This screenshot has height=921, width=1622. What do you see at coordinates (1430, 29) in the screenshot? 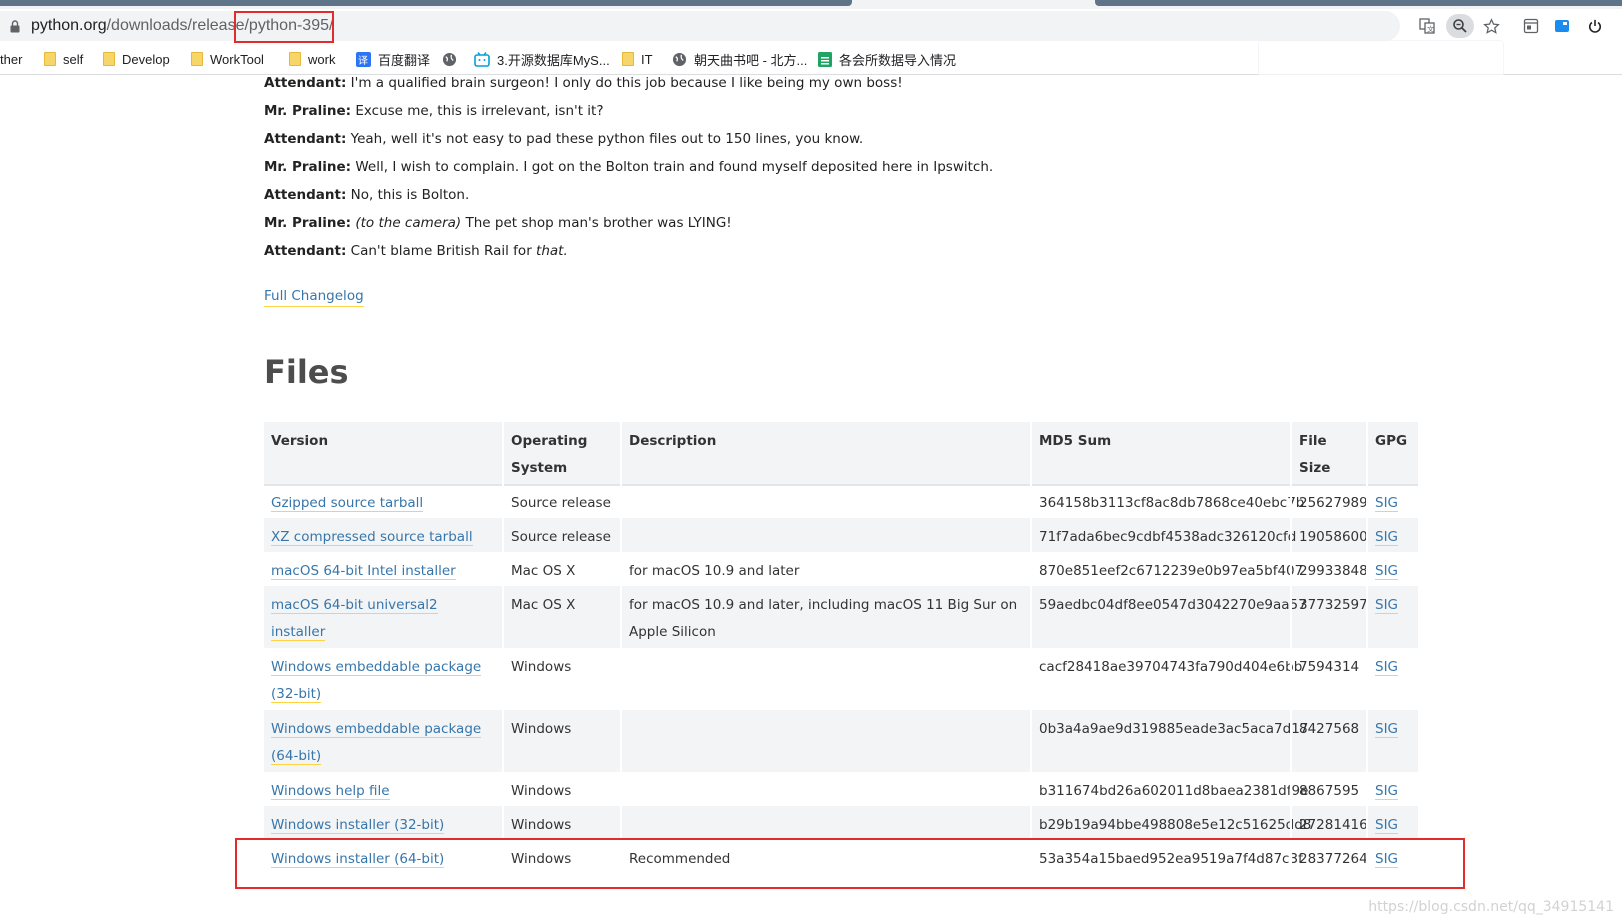
I see `svg-text: 文` at bounding box center [1430, 29].